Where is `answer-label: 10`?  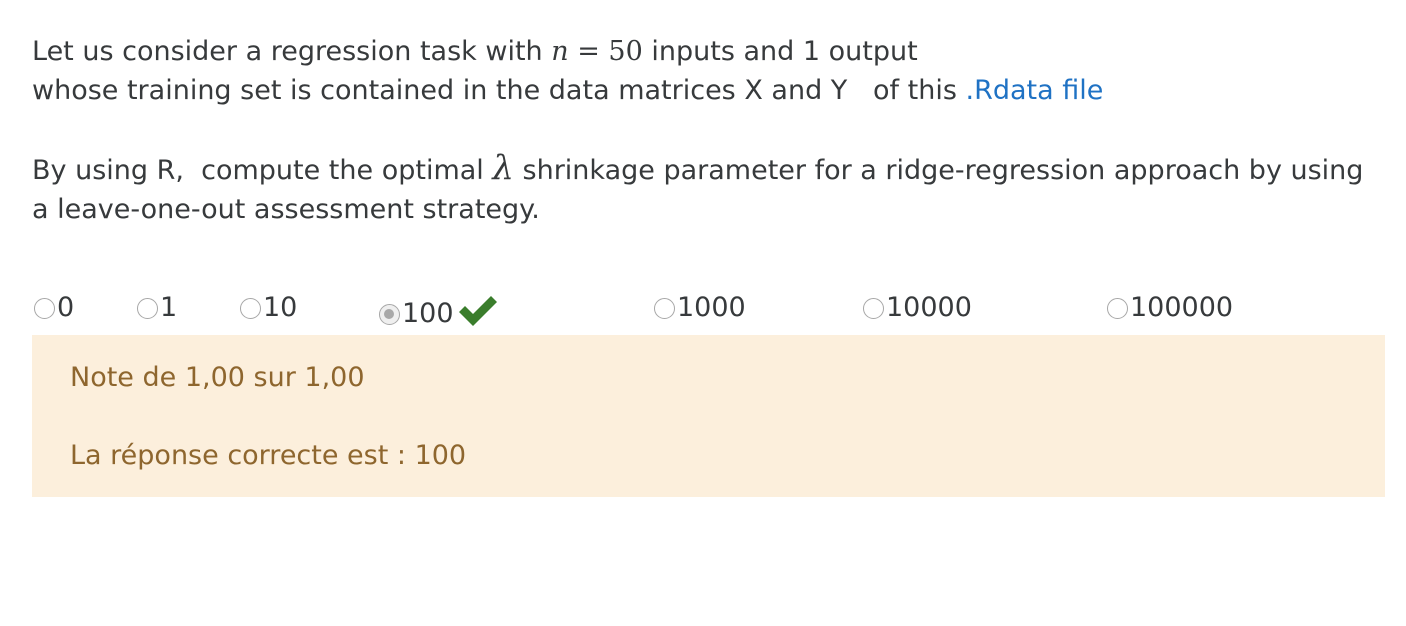
answer-label: 10 is located at coordinates (280, 307).